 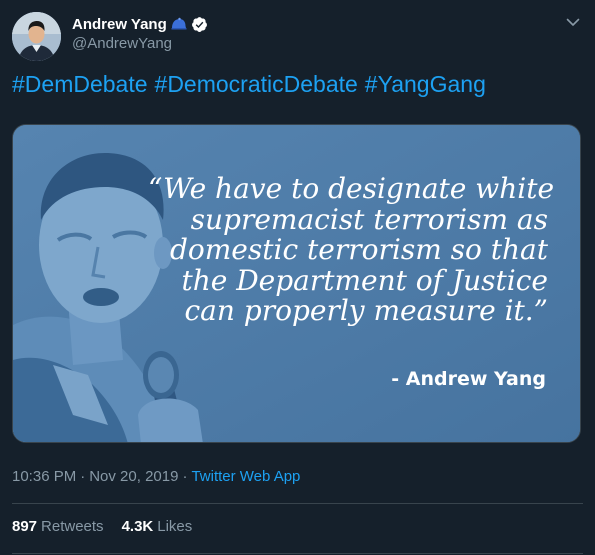 I want to click on quote-line: domestic terrorism so that, so click(x=358, y=249).